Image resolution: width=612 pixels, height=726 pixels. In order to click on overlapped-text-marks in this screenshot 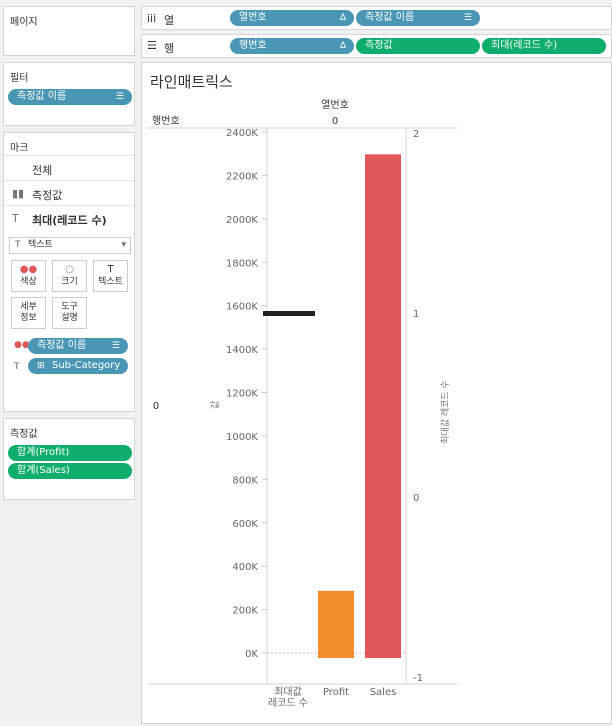, I will do `click(289, 313)`.